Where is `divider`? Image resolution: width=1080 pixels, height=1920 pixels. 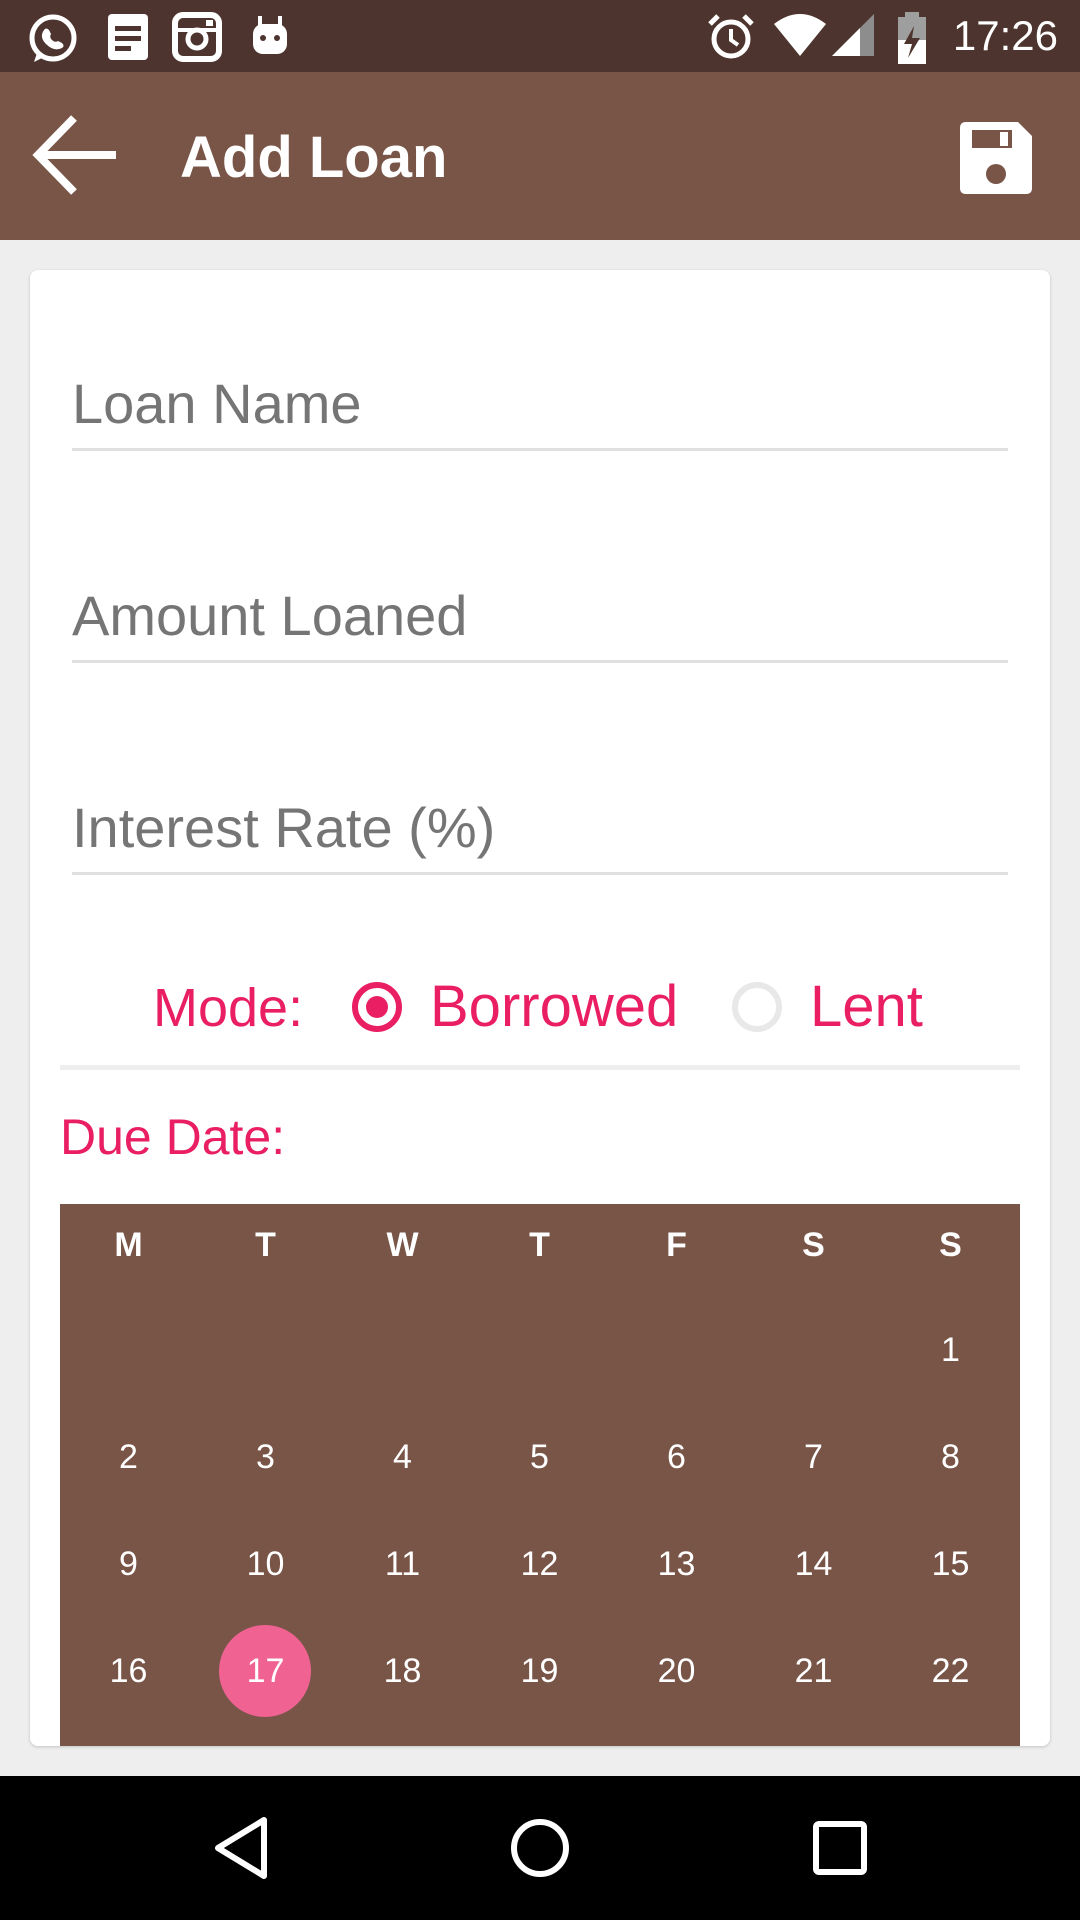 divider is located at coordinates (540, 1067).